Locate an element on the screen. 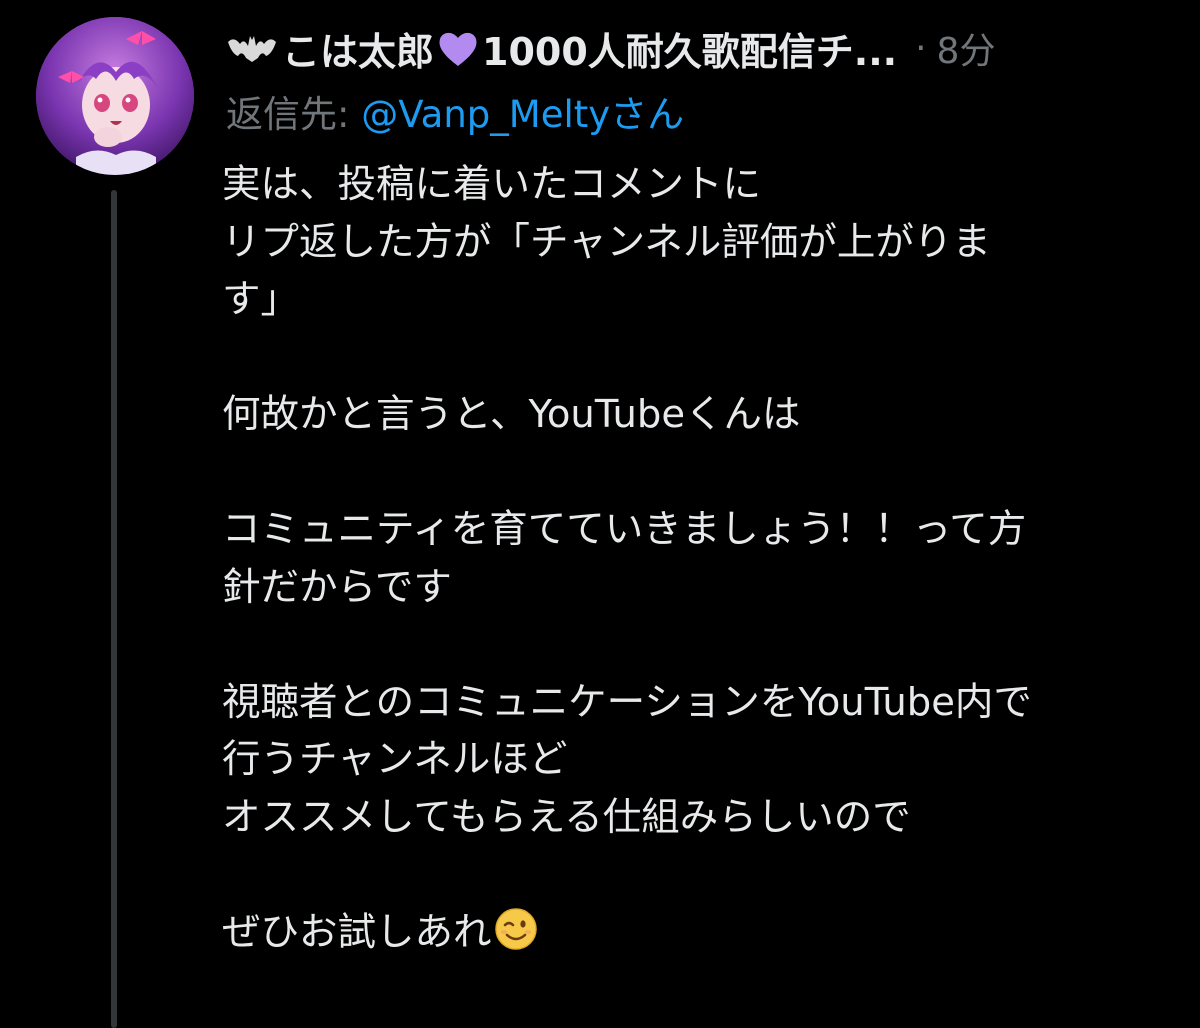  timestamp: 8分 is located at coordinates (966, 48).